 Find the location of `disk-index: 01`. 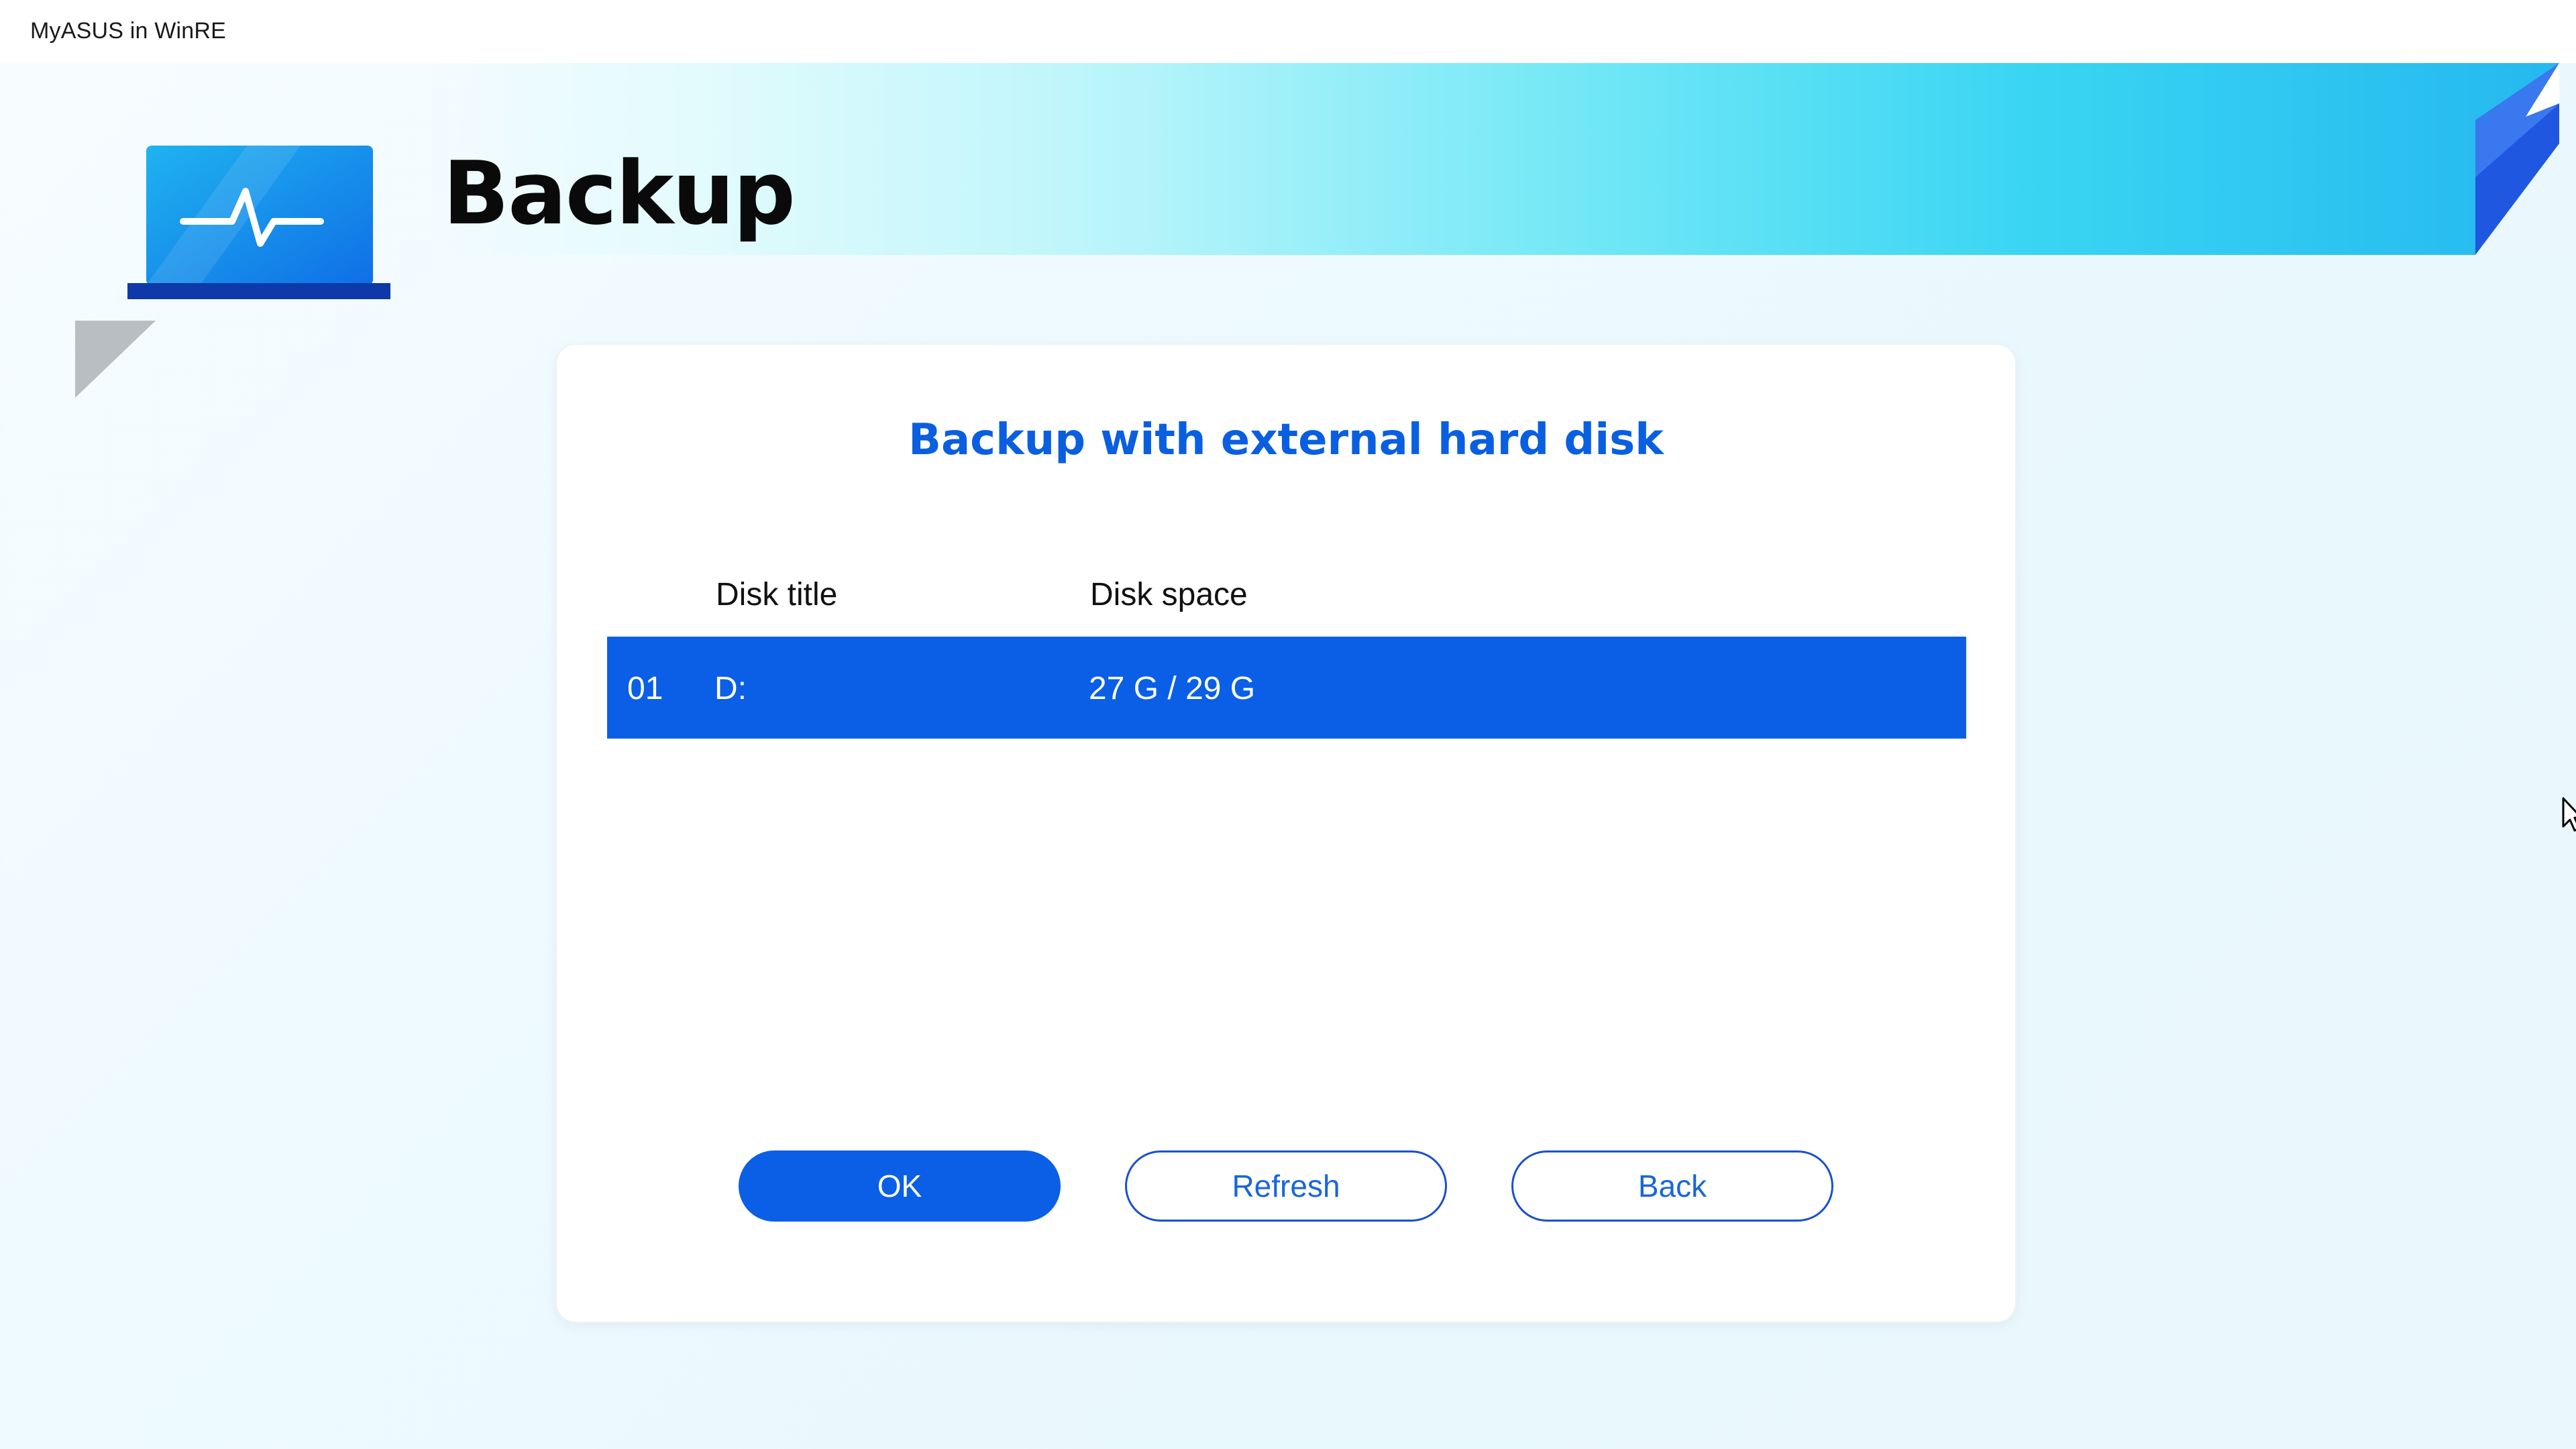

disk-index: 01 is located at coordinates (645, 688).